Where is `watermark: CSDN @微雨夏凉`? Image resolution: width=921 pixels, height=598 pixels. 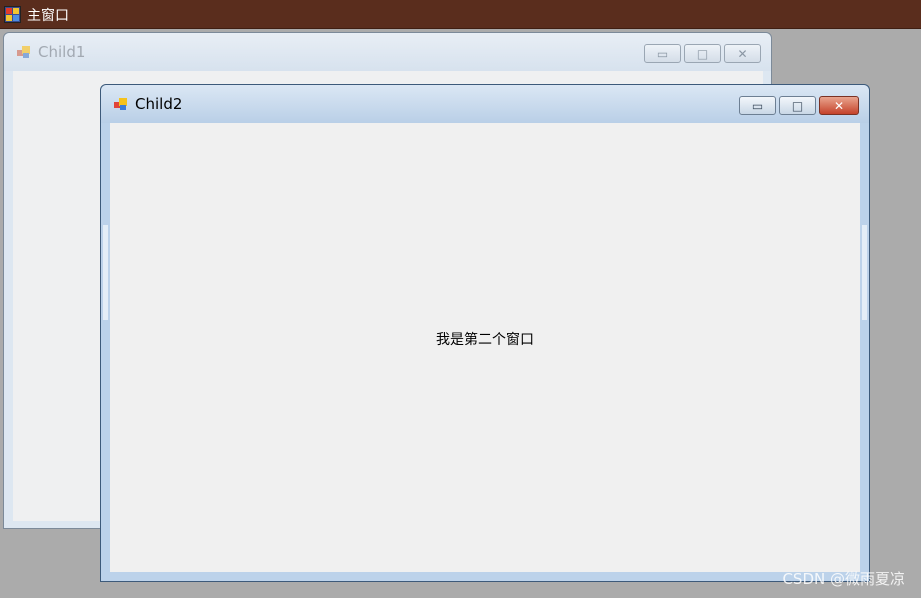
watermark: CSDN @微雨夏凉 is located at coordinates (843, 579).